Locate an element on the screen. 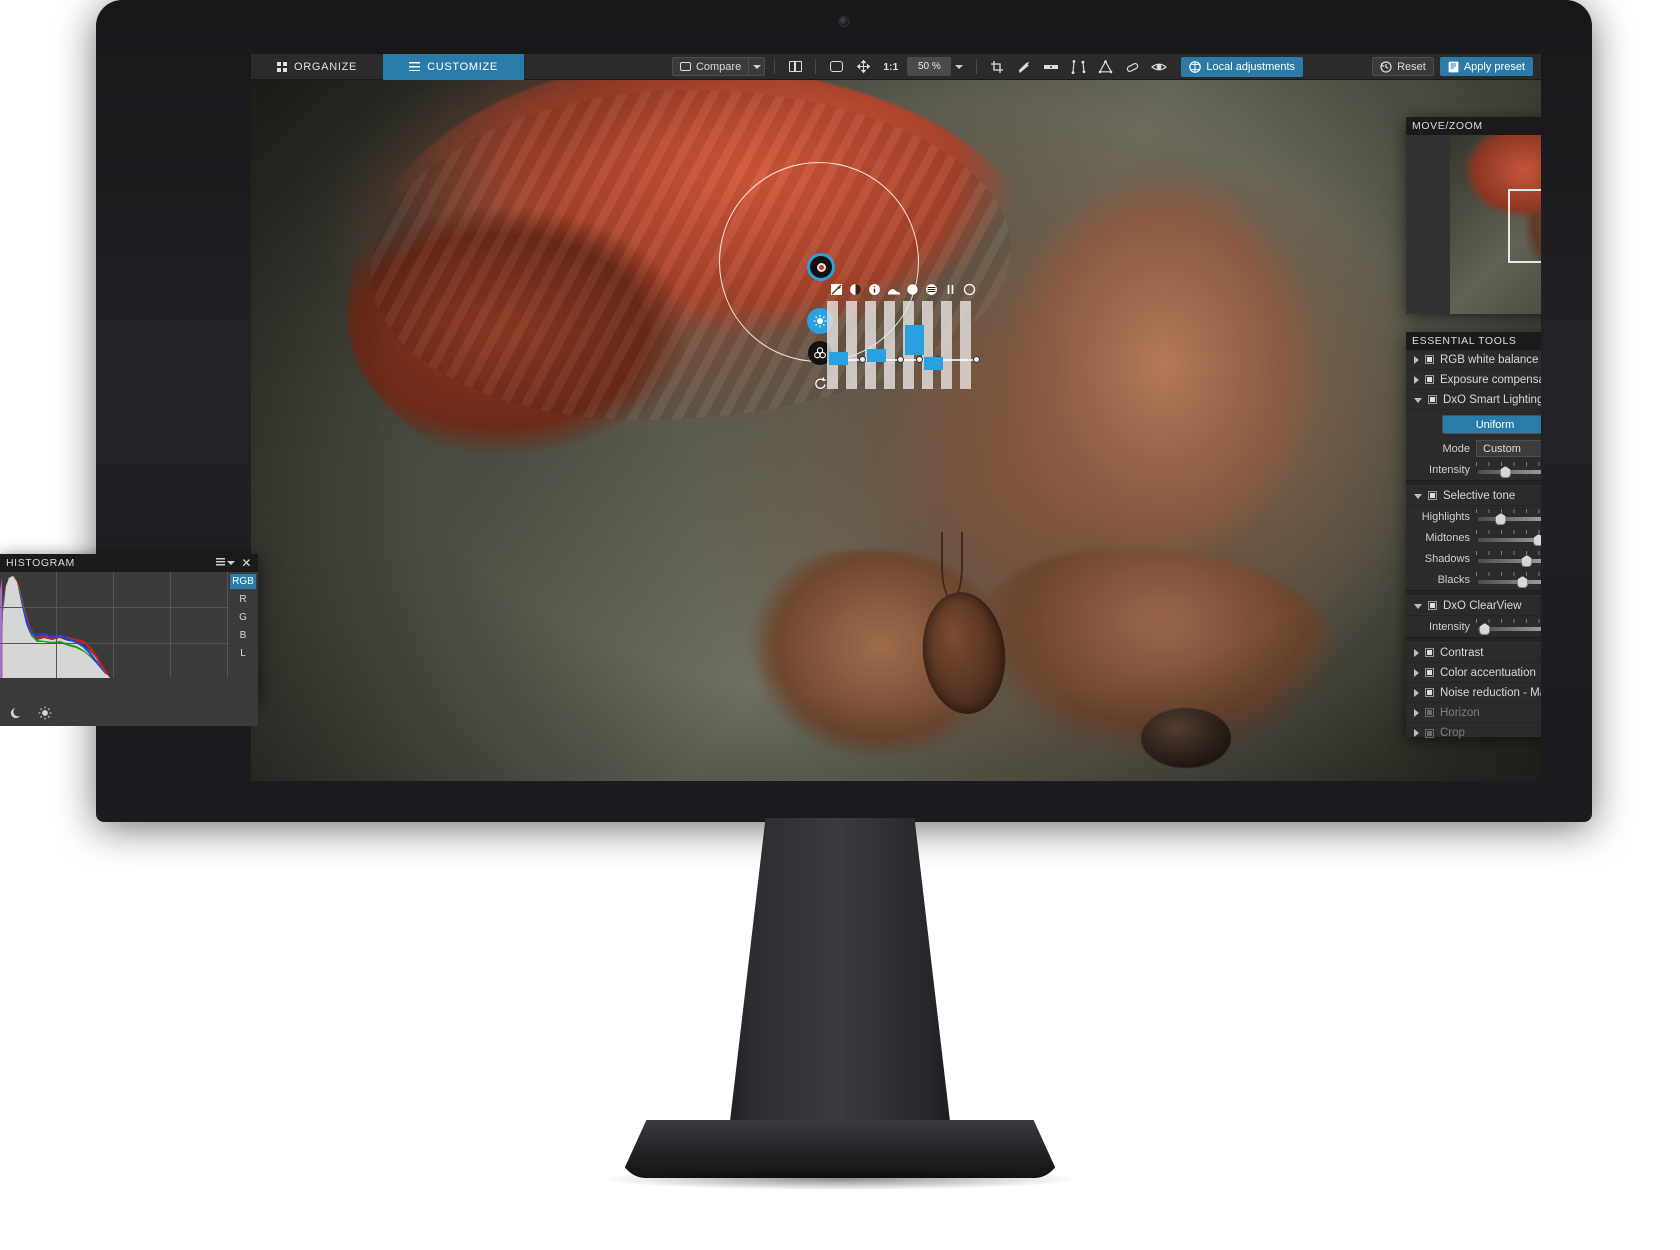 The width and height of the screenshot is (1680, 1250). local-adjustment-slider-columns is located at coordinates (903, 345).